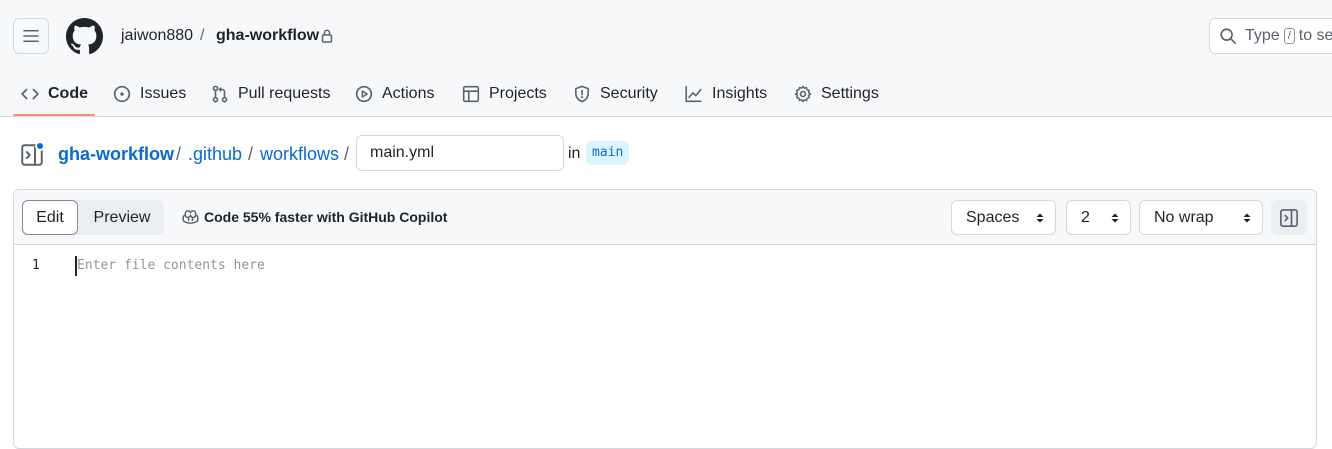  Describe the element at coordinates (30, 94) in the screenshot. I see `code-icon` at that location.